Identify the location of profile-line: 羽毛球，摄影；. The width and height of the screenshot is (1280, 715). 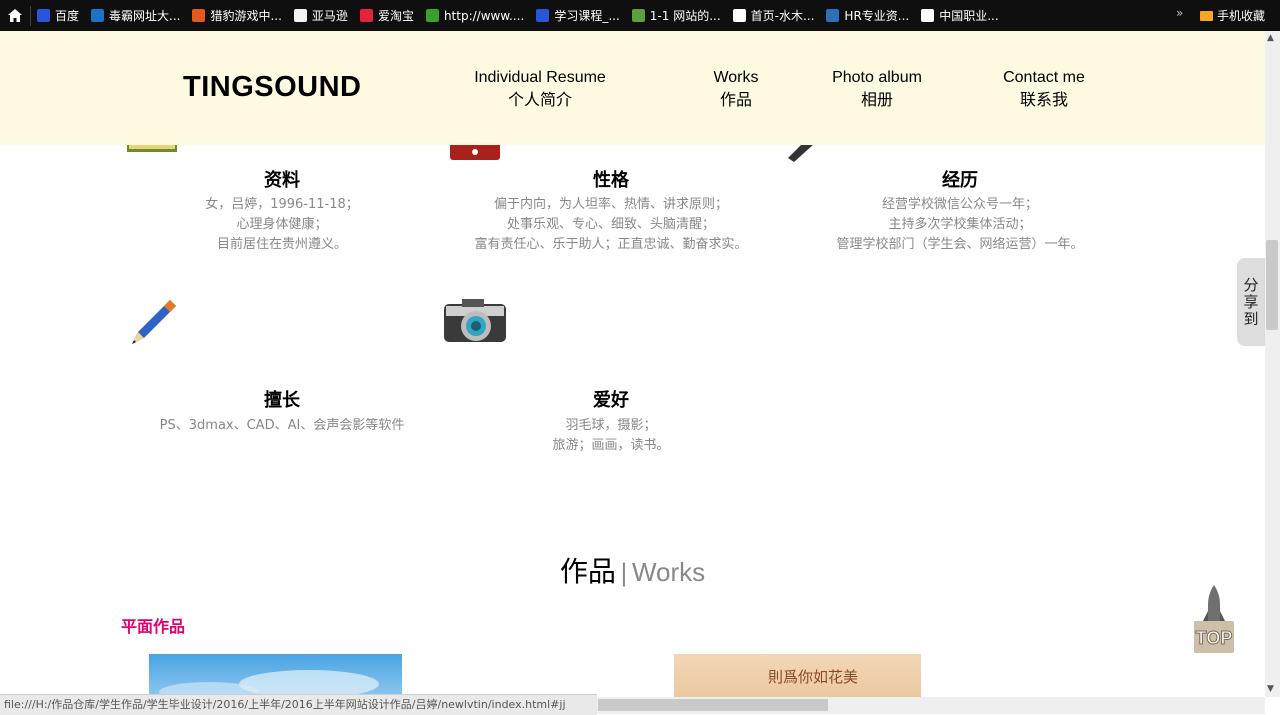
(611, 425).